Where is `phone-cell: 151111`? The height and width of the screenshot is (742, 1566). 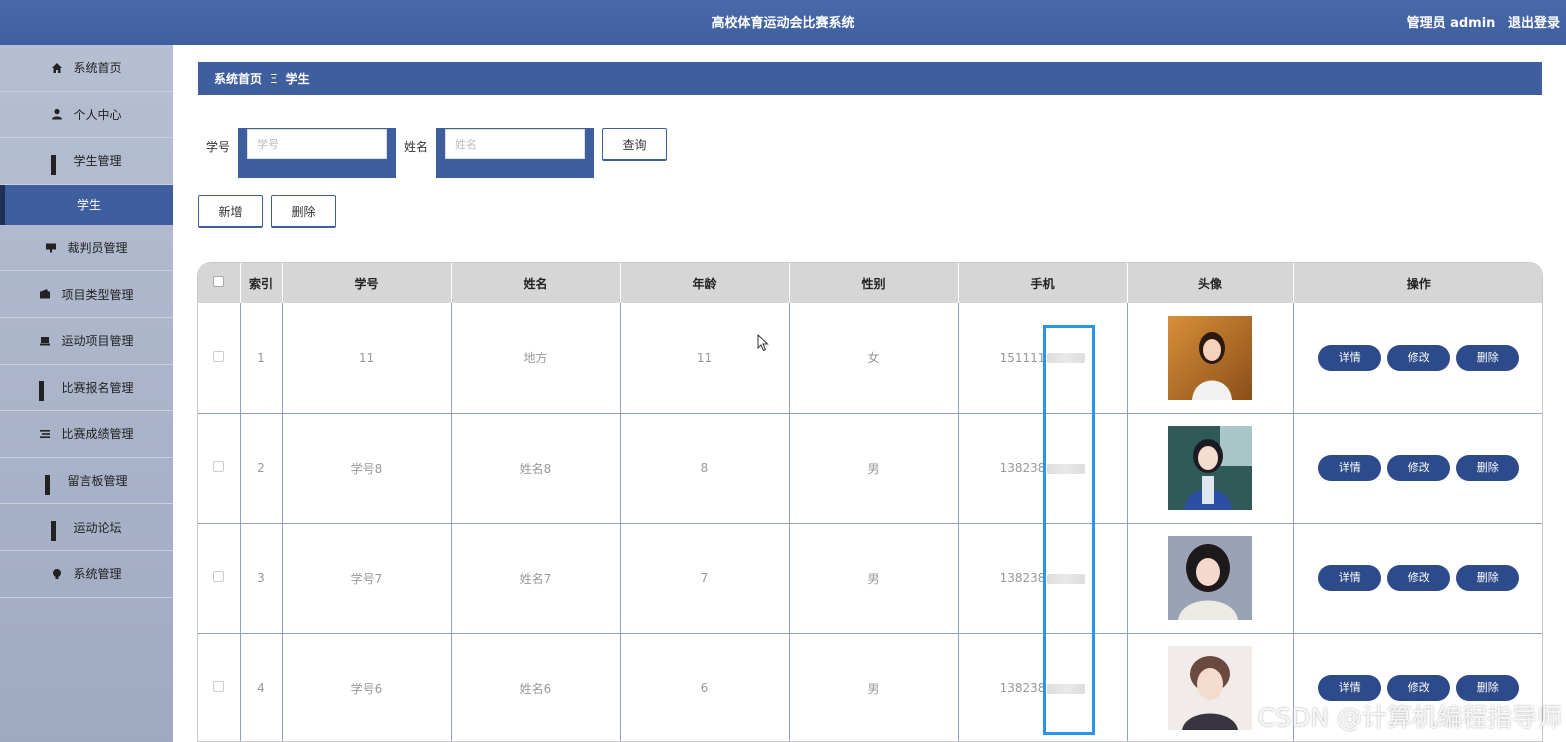
phone-cell: 151111 is located at coordinates (1043, 358).